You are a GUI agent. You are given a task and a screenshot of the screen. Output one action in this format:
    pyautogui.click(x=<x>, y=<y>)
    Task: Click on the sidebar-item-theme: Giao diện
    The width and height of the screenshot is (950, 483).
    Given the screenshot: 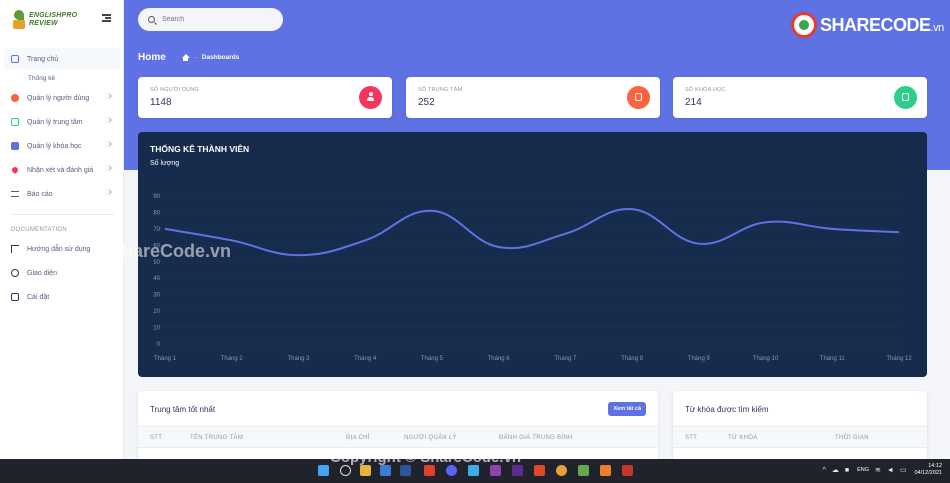 What is the action you would take?
    pyautogui.click(x=62, y=273)
    